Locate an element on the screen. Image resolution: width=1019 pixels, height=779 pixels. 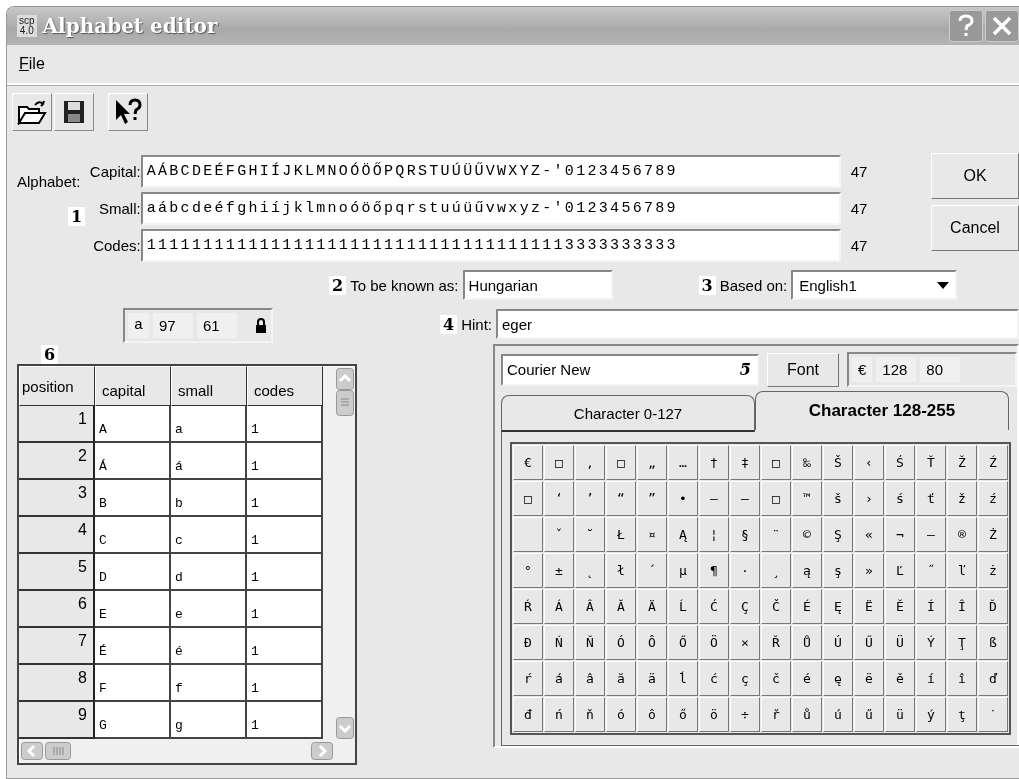
character-key: ˇ is located at coordinates (559, 534).